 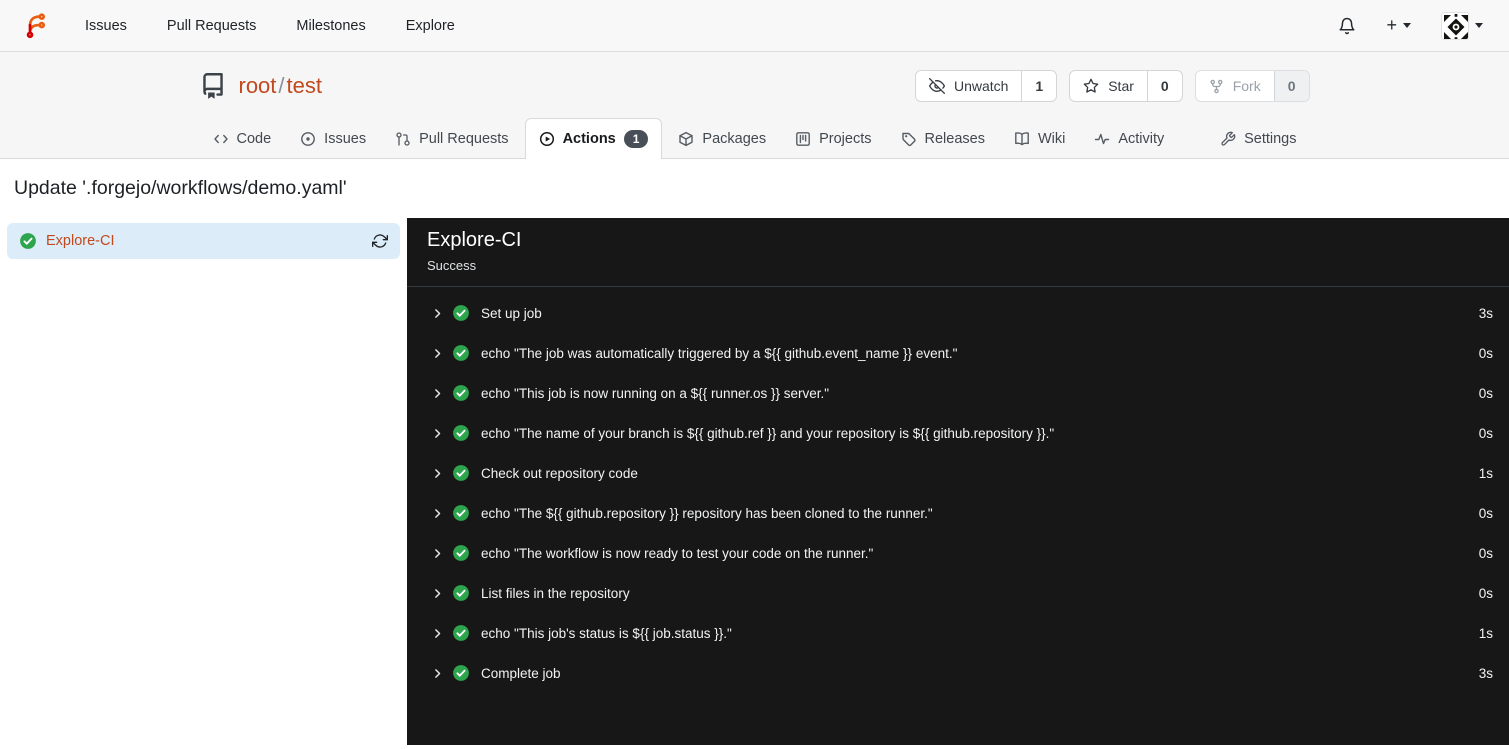 I want to click on unwatch-button: Unwatch, so click(x=969, y=86).